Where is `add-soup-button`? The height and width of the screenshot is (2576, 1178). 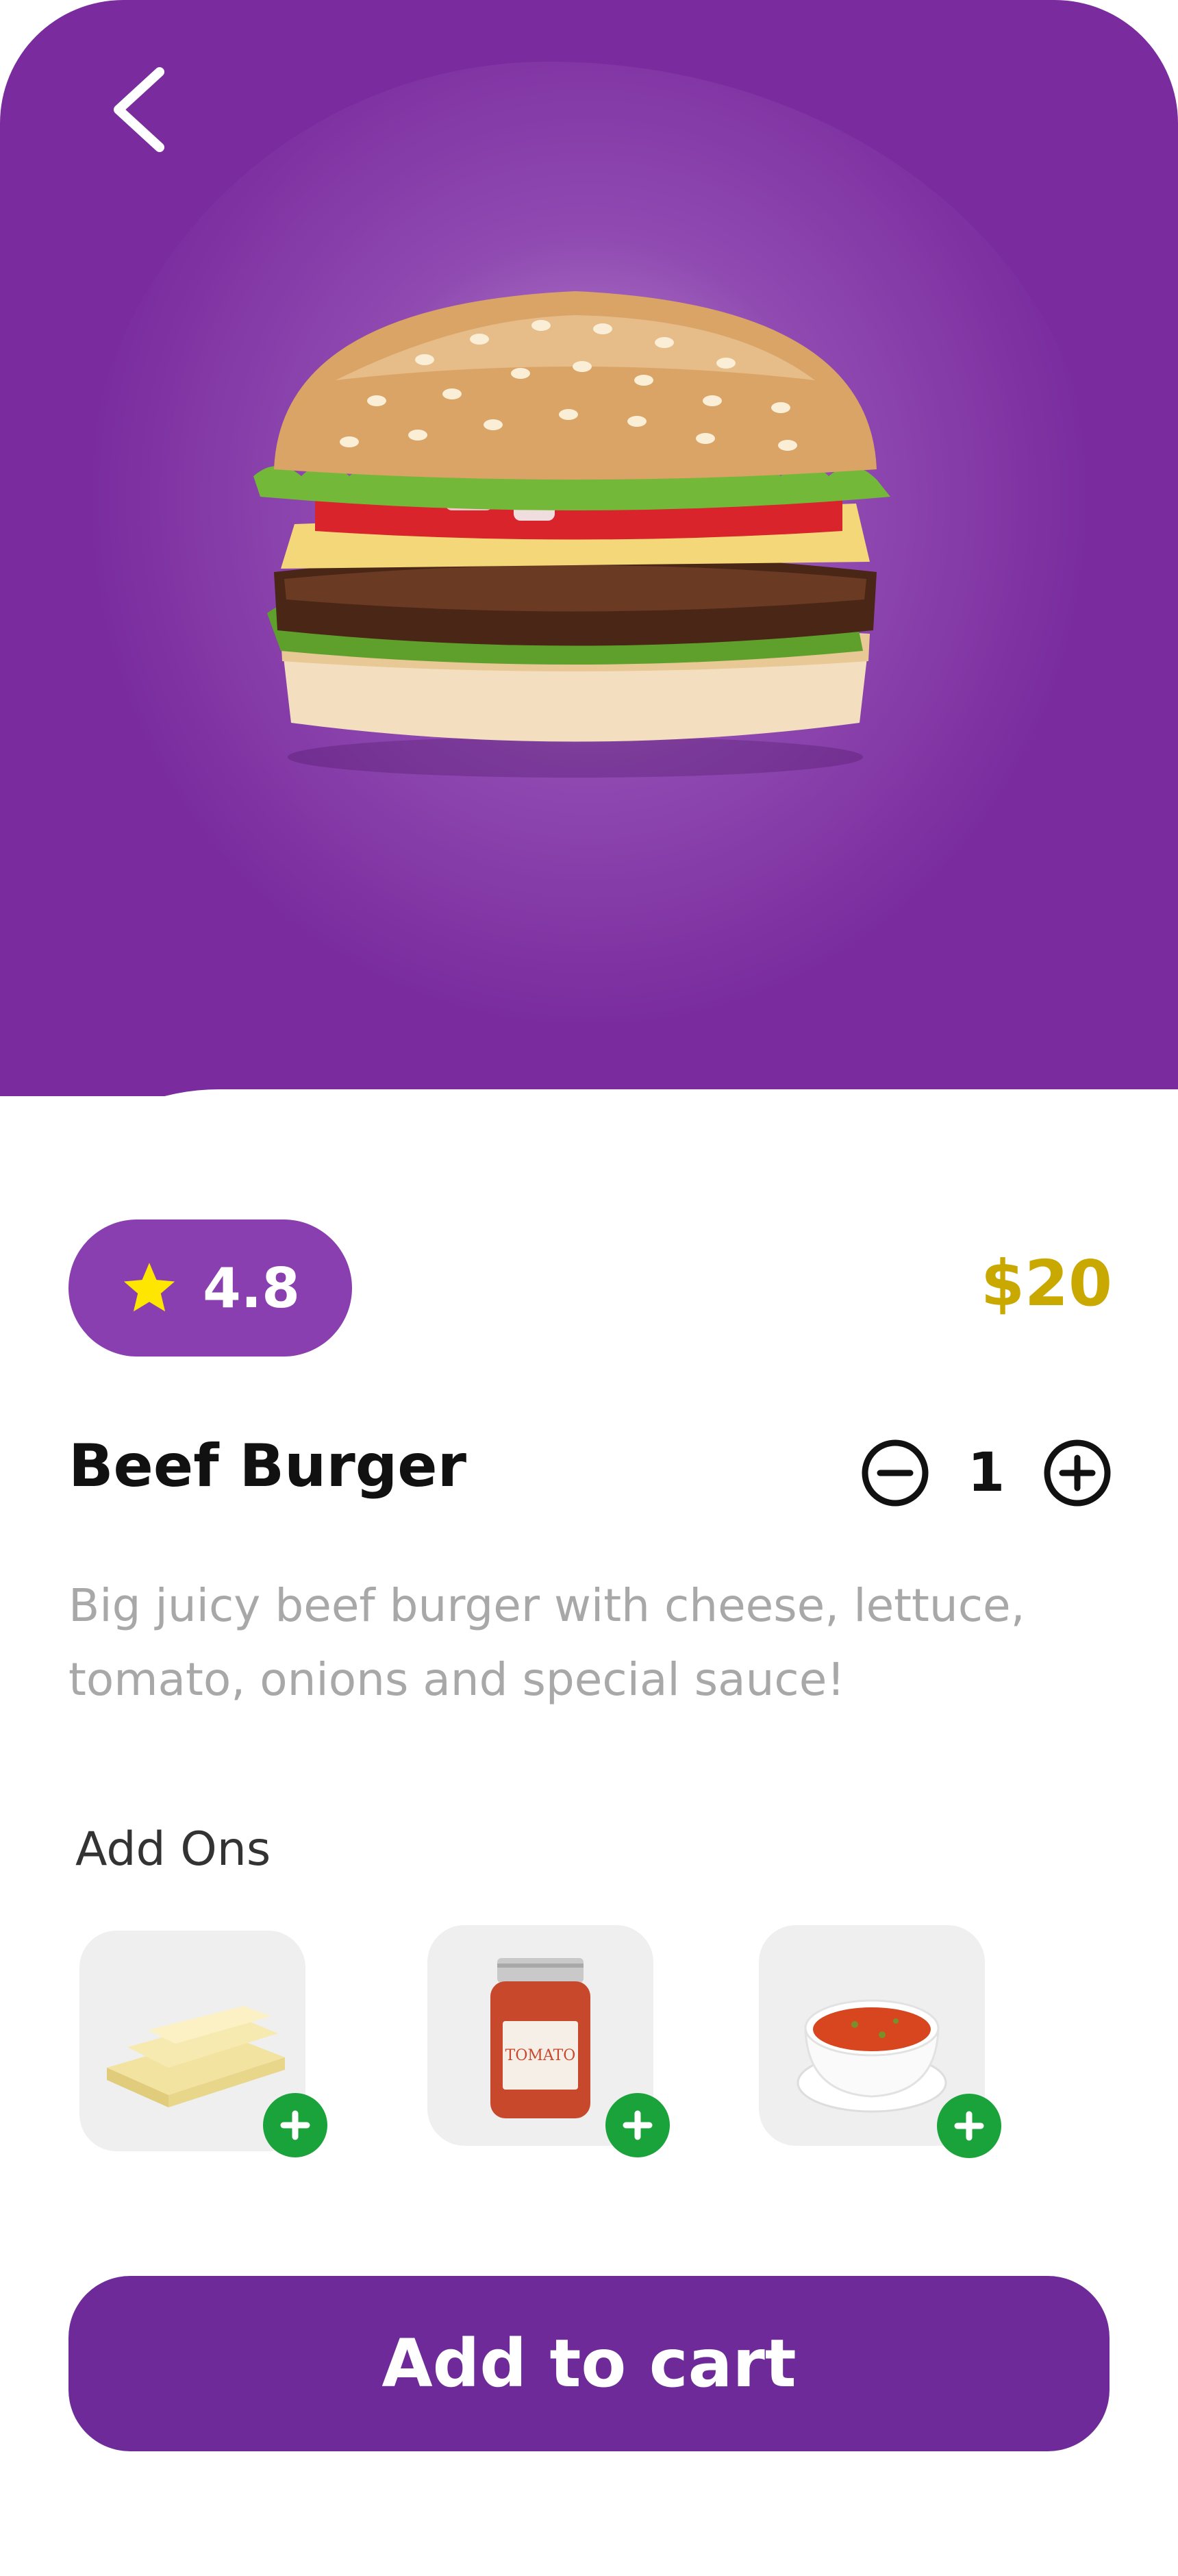
add-soup-button is located at coordinates (969, 2126).